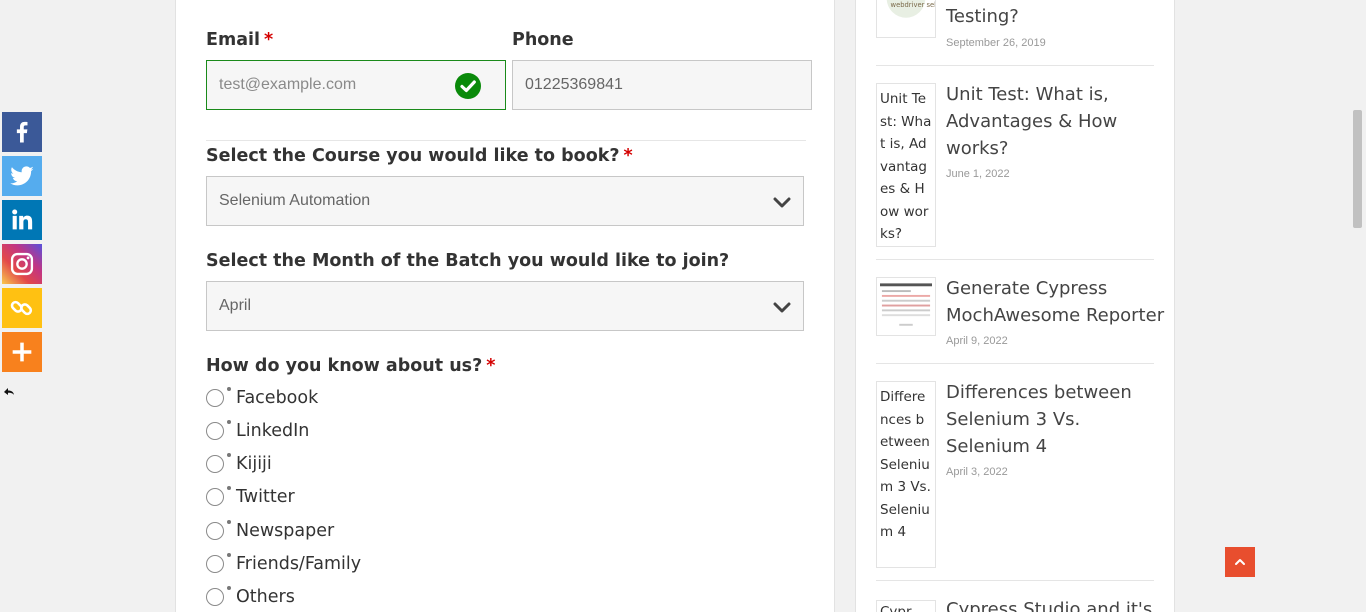 This screenshot has width=1366, height=612. I want to click on social-share-bar, so click(22, 244).